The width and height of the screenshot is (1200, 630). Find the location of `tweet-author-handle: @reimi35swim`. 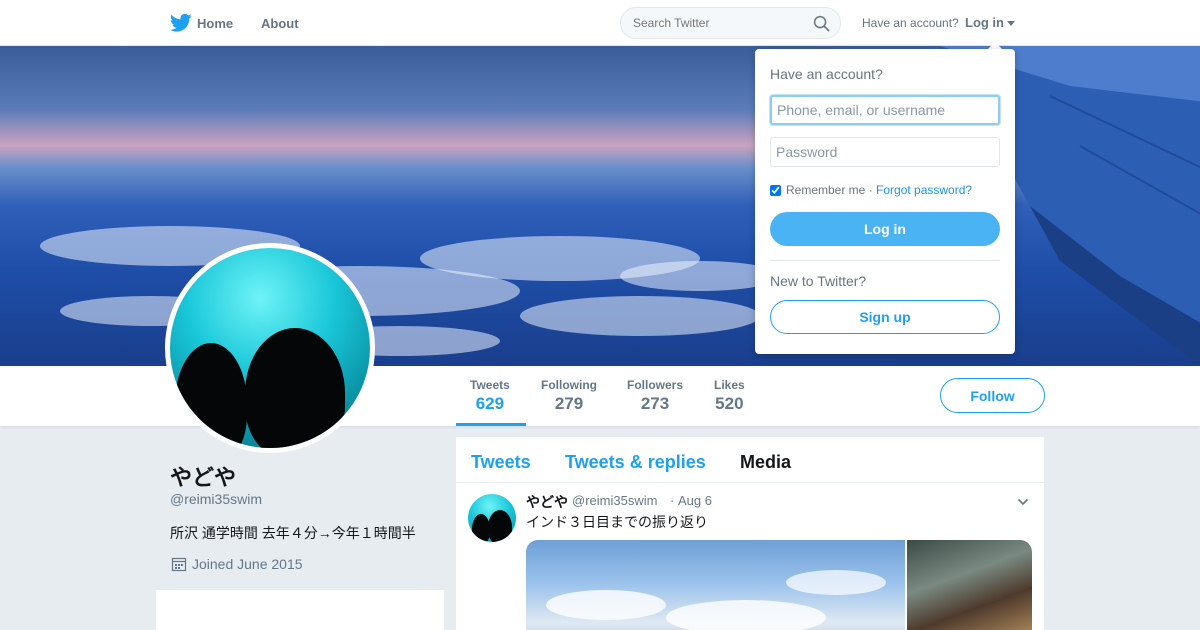

tweet-author-handle: @reimi35swim is located at coordinates (614, 500).